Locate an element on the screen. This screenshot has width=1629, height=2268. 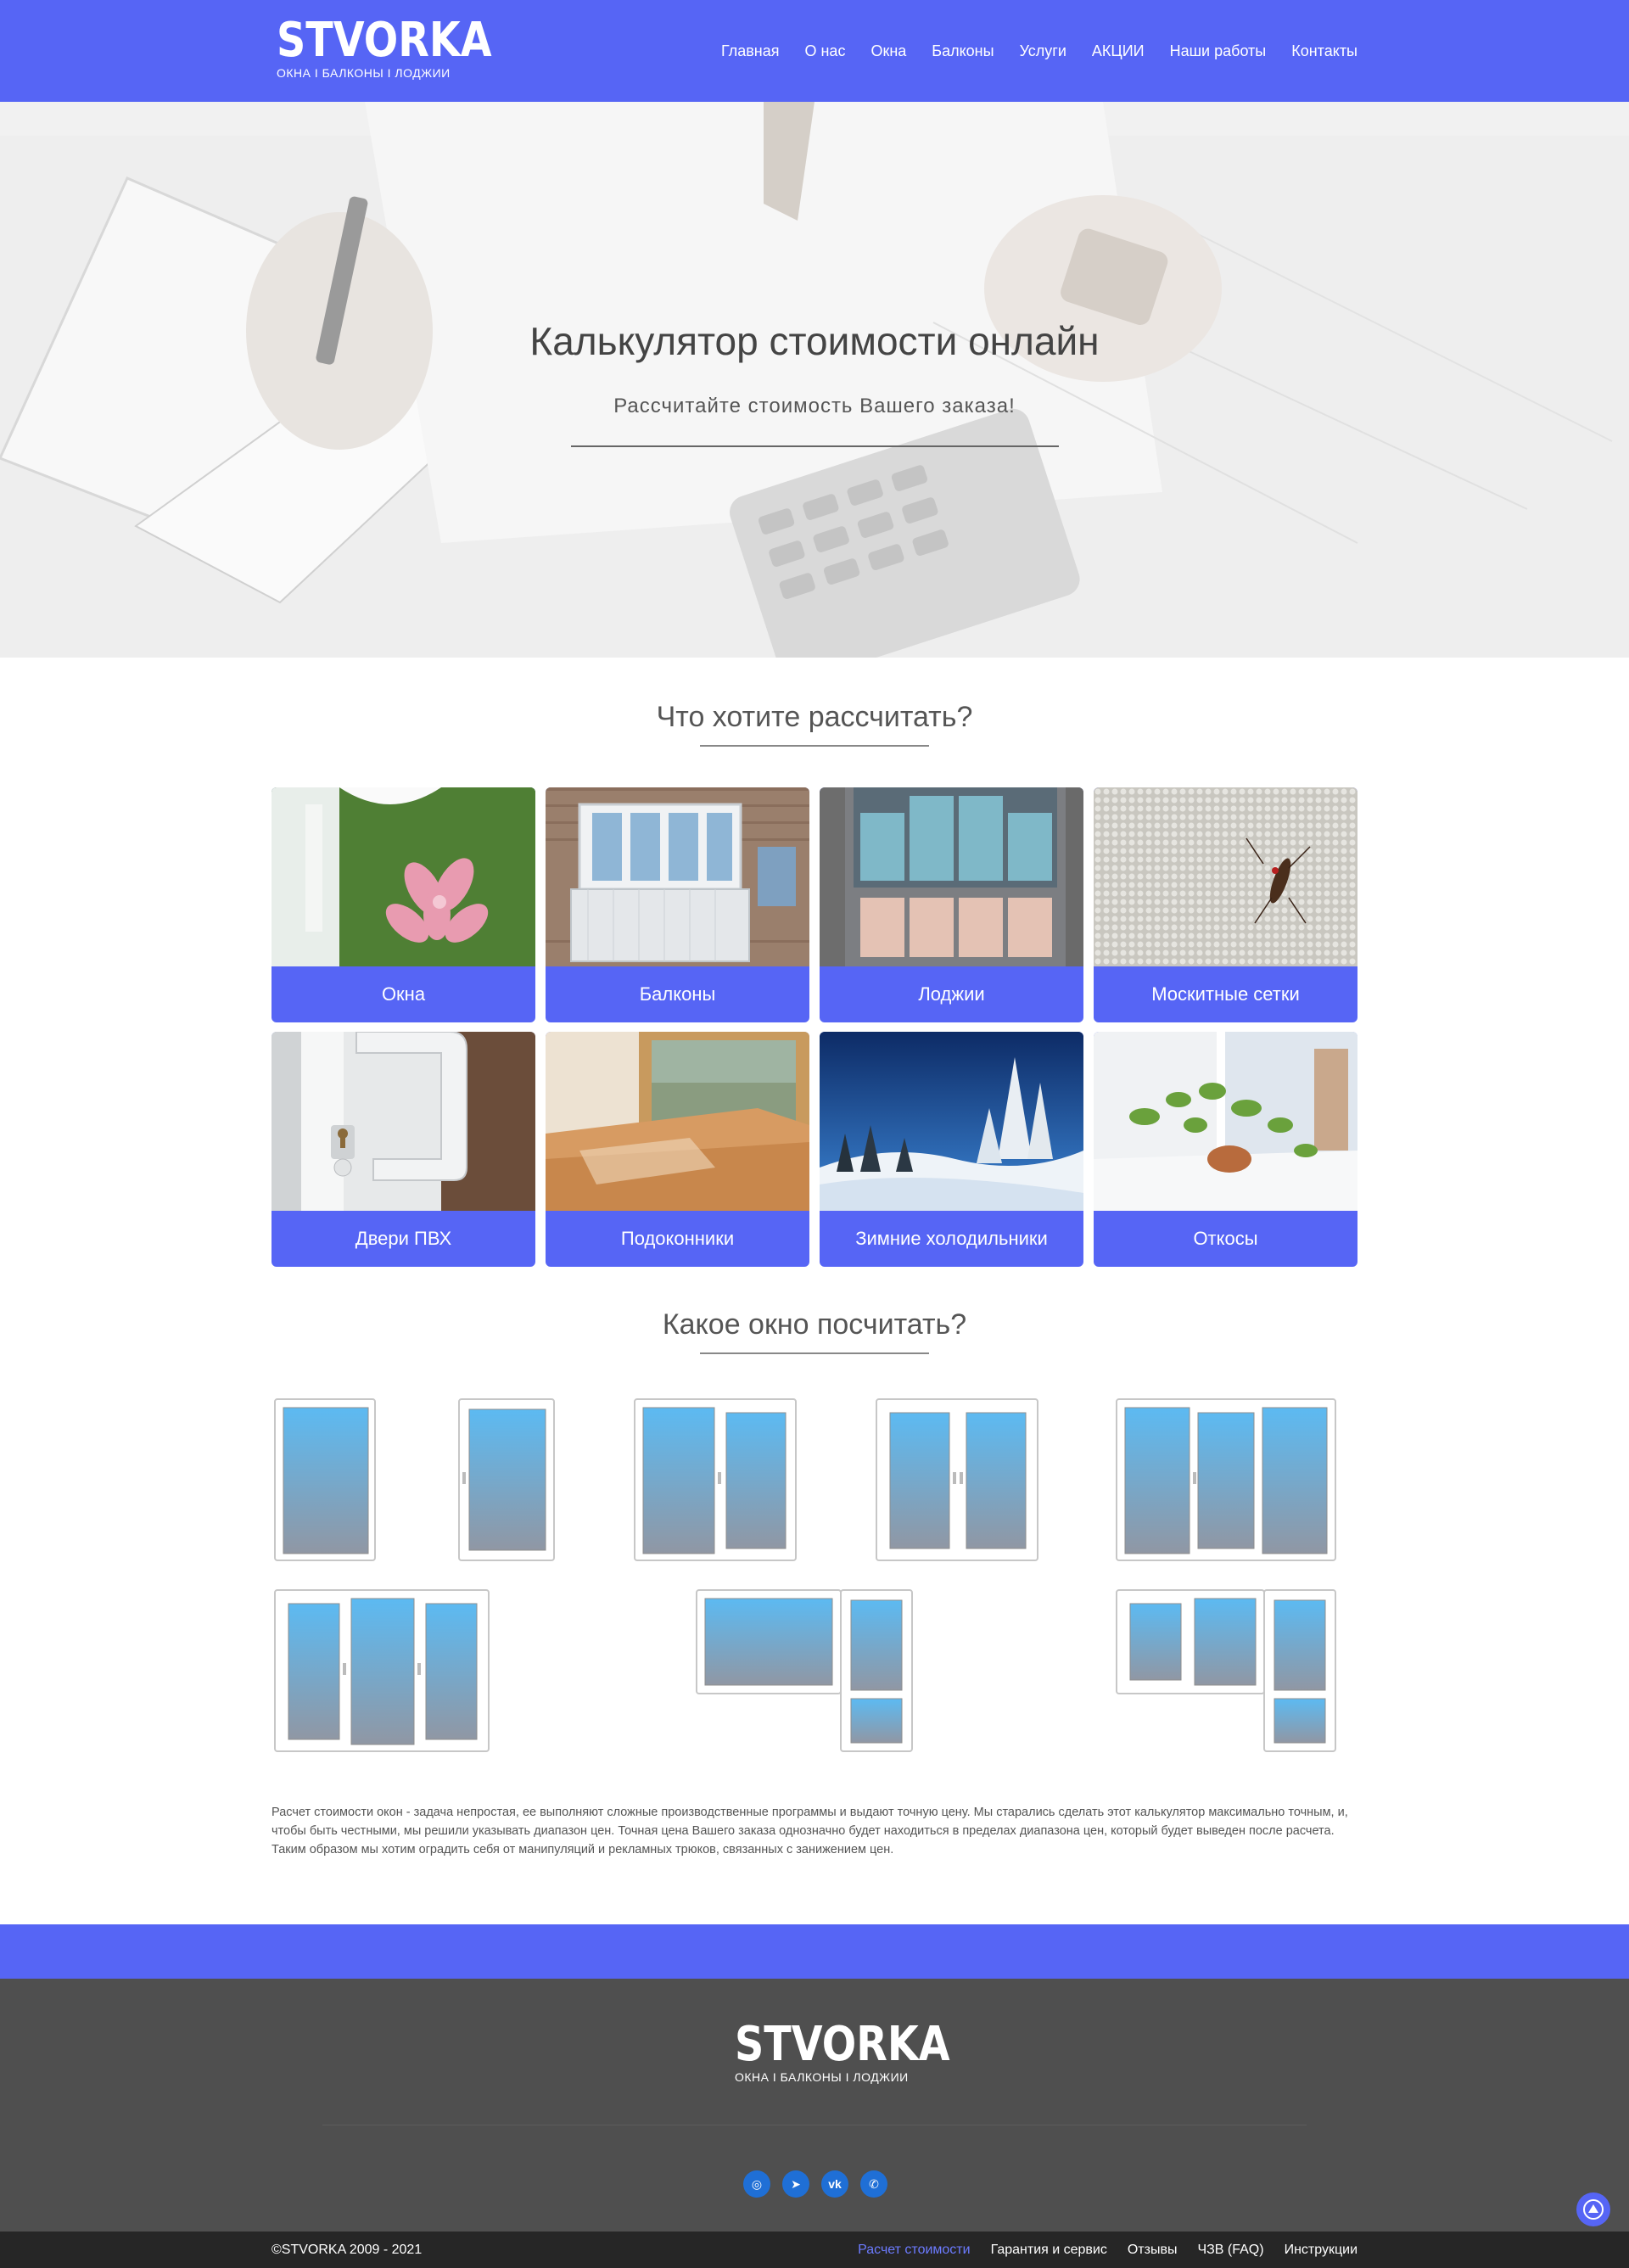
arrow-up-icon is located at coordinates (1593, 2209).